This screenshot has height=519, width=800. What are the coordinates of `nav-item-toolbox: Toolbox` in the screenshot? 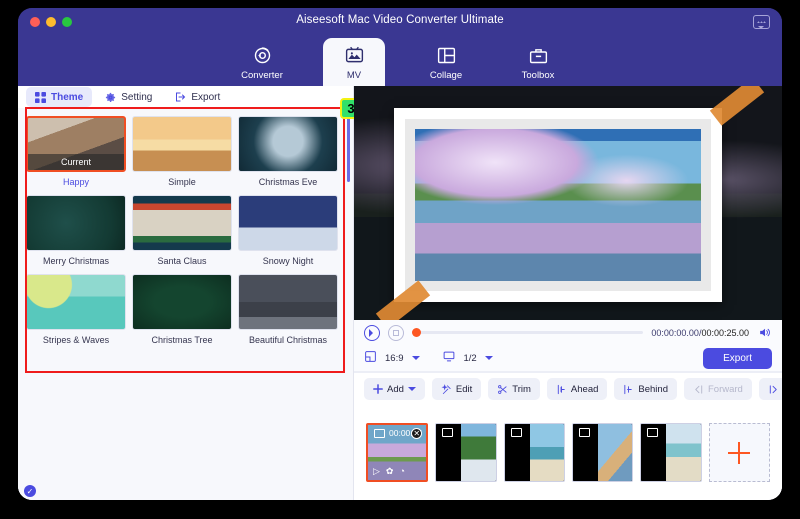 It's located at (538, 62).